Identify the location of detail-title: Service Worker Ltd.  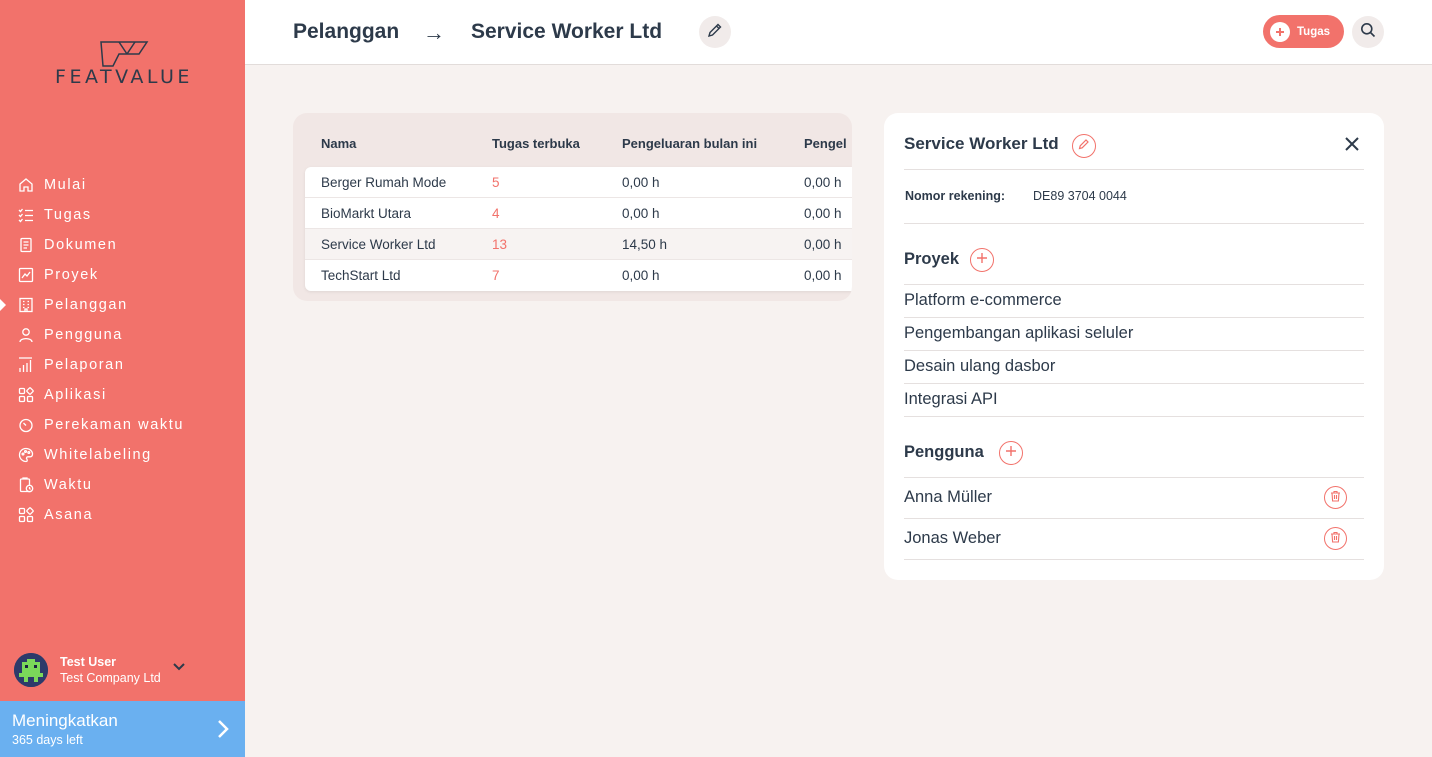
(981, 143).